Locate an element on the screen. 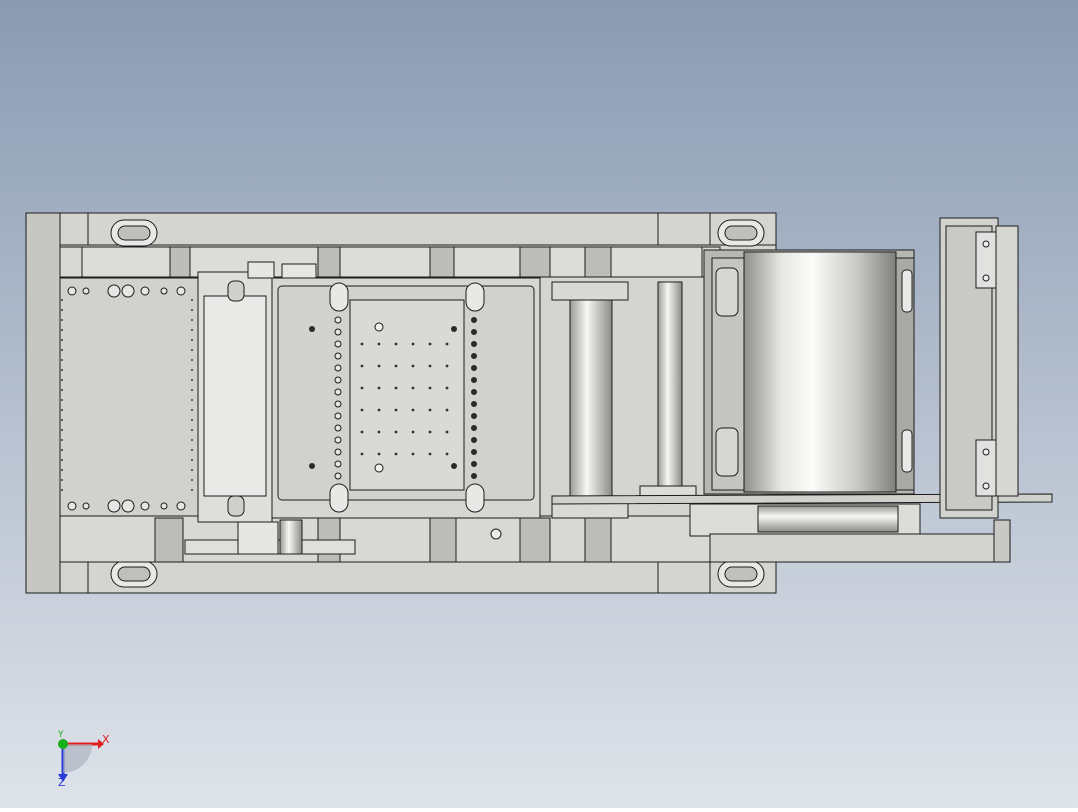 This screenshot has width=1078, height=812. base-left-rail is located at coordinates (43, 403).